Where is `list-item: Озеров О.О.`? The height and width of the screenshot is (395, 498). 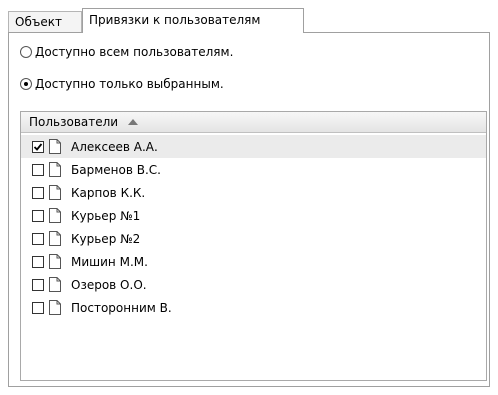 list-item: Озеров О.О. is located at coordinates (253, 284).